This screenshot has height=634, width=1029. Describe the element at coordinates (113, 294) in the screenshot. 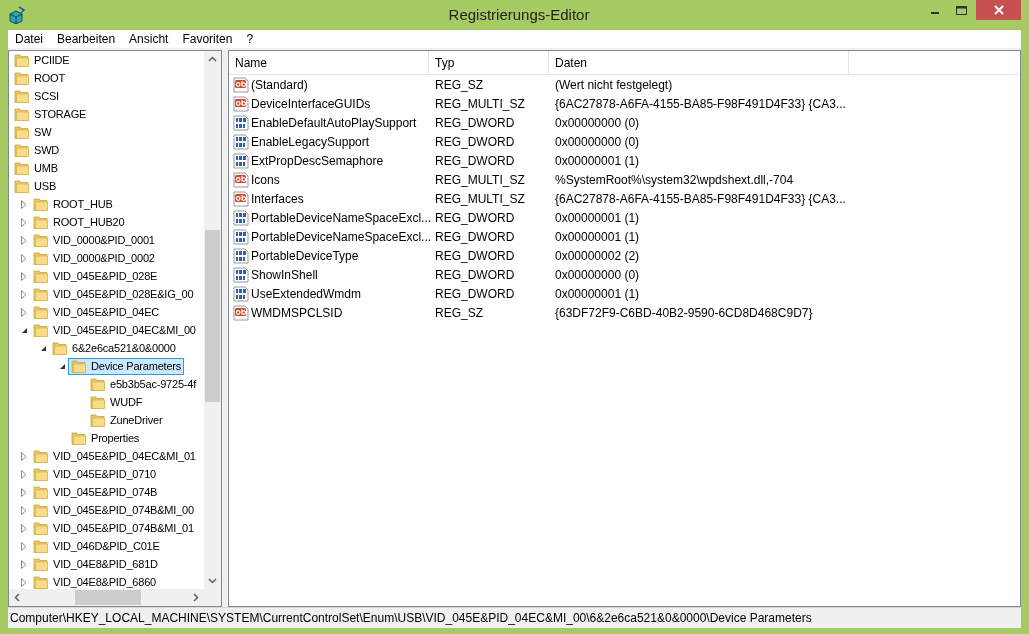

I see `tree-item: VID_045E&PID_028E&IG_00` at that location.